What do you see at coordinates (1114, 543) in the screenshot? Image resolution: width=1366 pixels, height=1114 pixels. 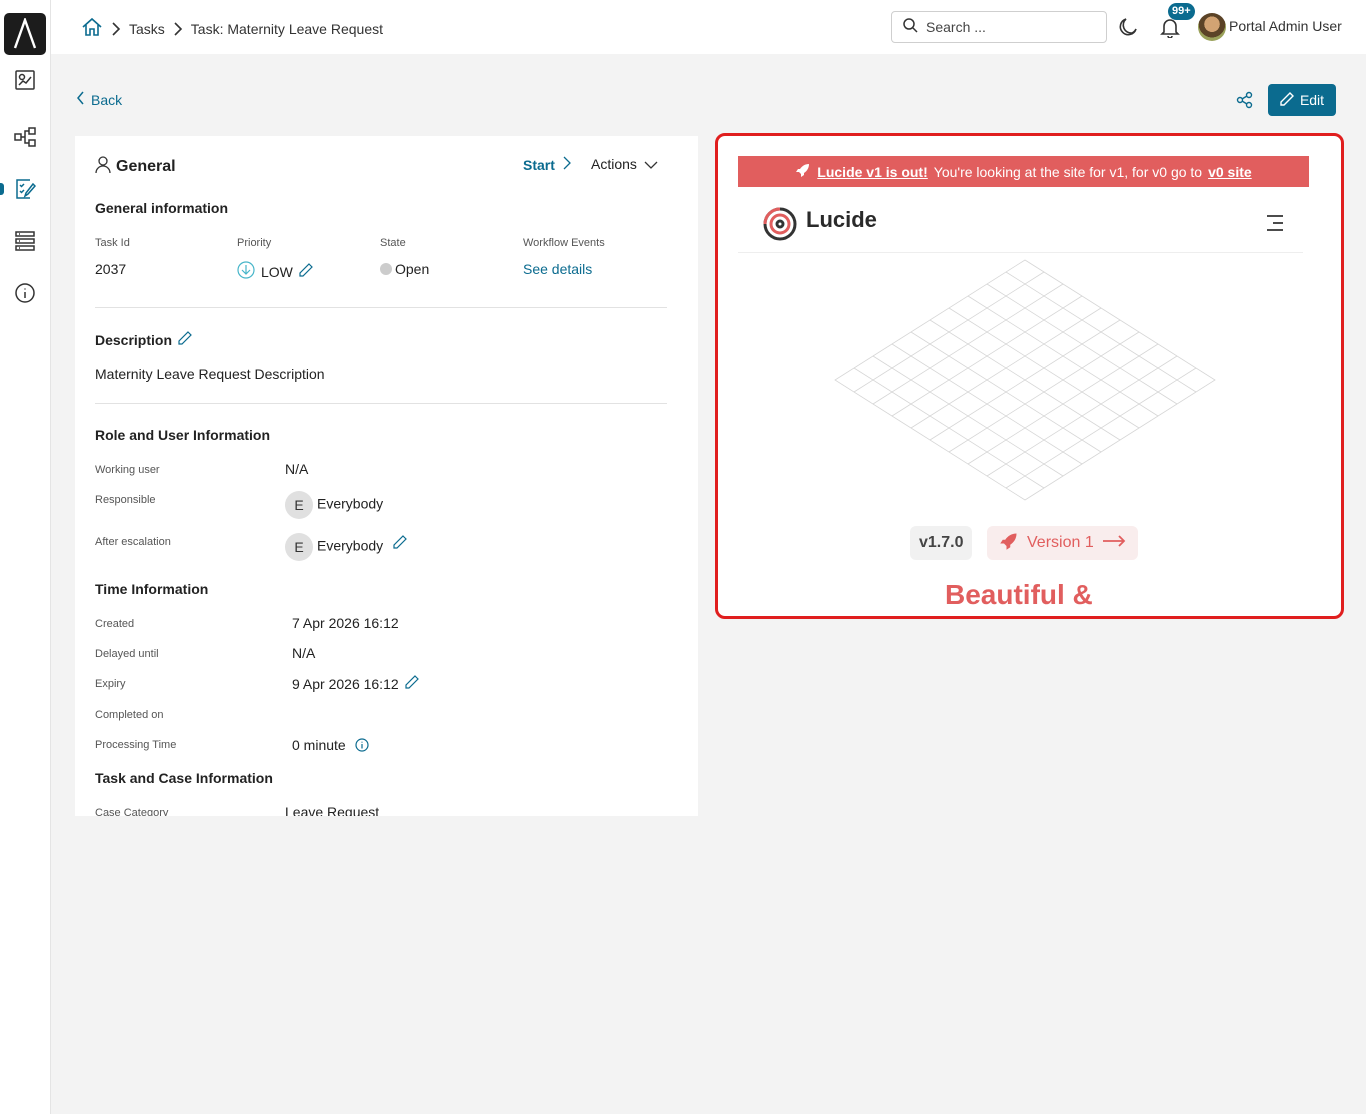 I see `arrow-right-icon` at bounding box center [1114, 543].